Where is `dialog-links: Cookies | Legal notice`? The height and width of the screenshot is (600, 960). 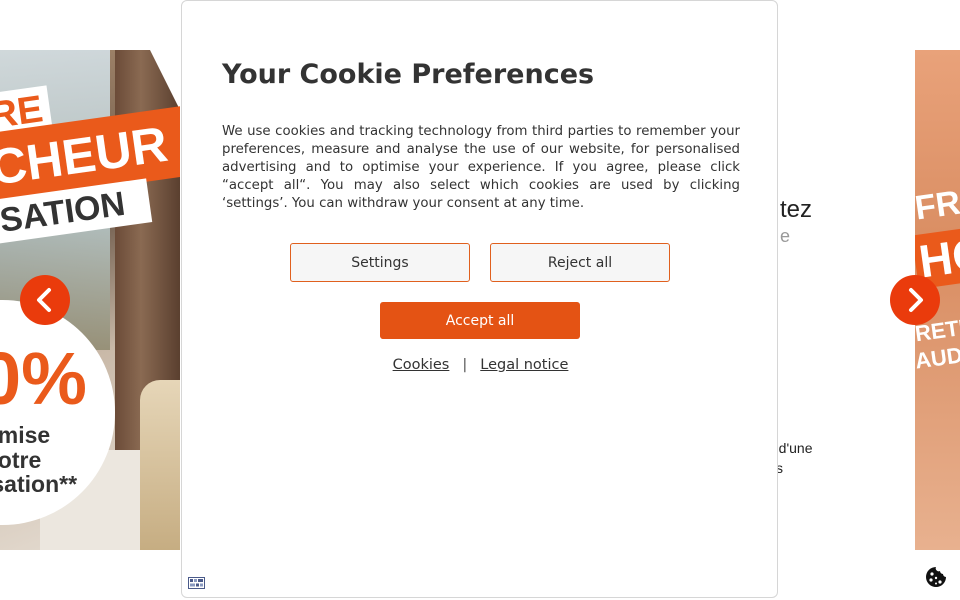
dialog-links: Cookies | Legal notice is located at coordinates (480, 365).